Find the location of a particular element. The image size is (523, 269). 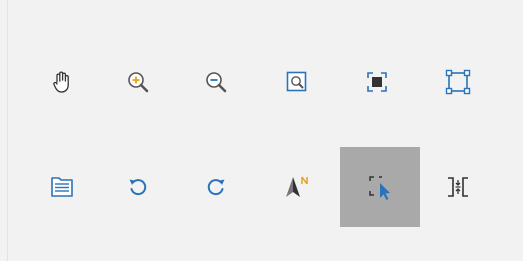

split-bracket-icon is located at coordinates (458, 187).